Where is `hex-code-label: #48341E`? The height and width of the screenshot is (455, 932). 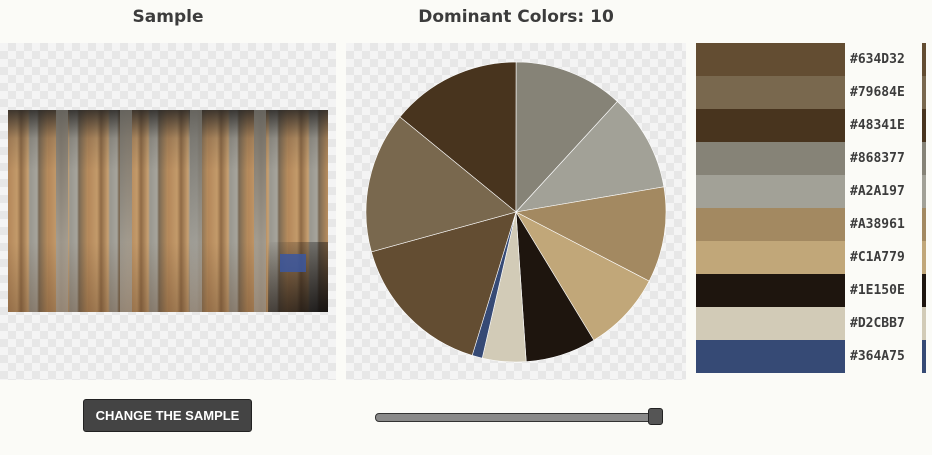
hex-code-label: #48341E is located at coordinates (877, 125).